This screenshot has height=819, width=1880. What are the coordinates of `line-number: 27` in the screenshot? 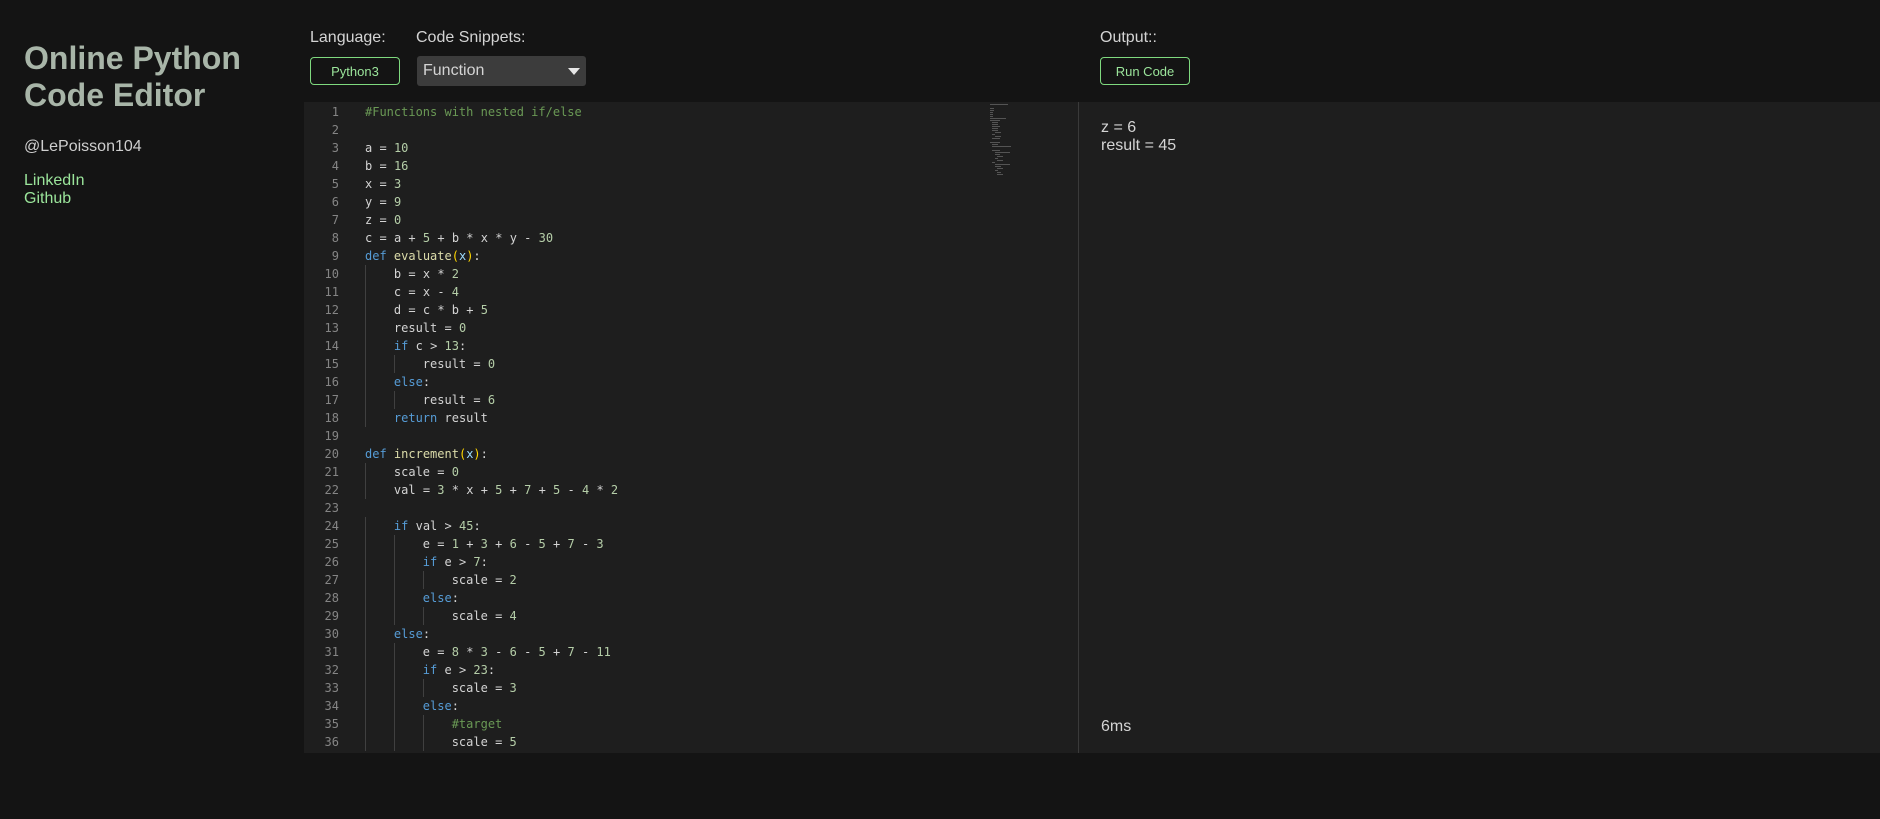 It's located at (331, 580).